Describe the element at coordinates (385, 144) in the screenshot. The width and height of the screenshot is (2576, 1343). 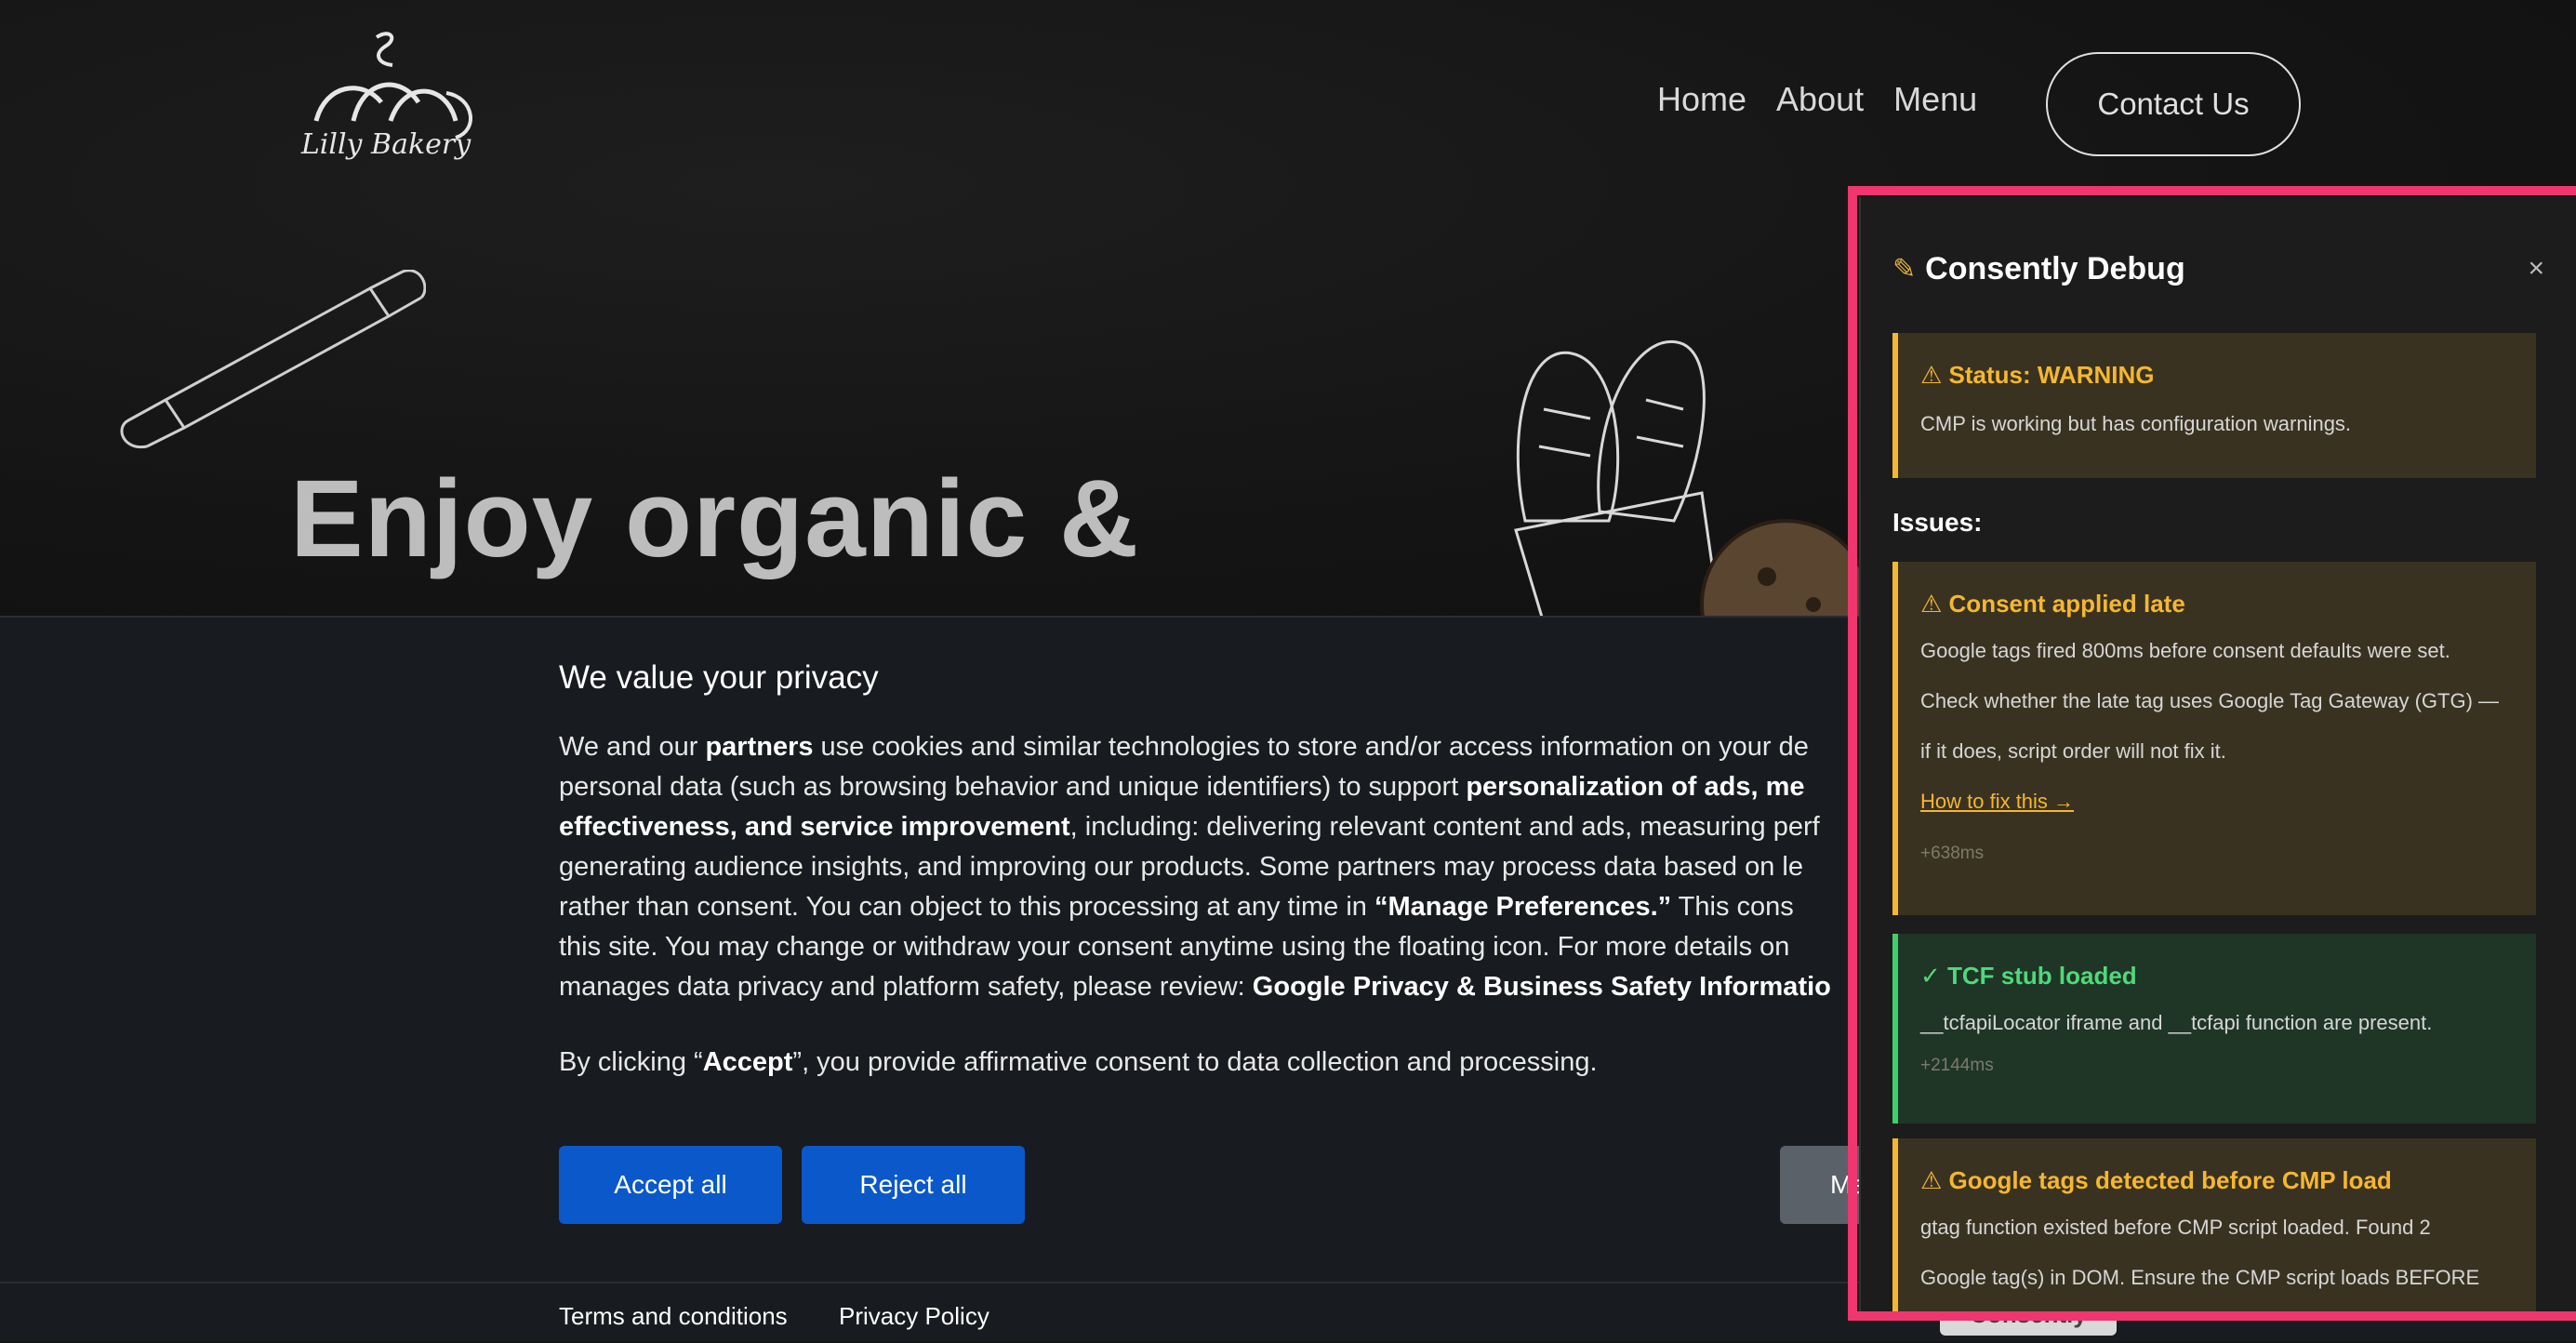
I see `logo-text: Lilly Bakery` at that location.